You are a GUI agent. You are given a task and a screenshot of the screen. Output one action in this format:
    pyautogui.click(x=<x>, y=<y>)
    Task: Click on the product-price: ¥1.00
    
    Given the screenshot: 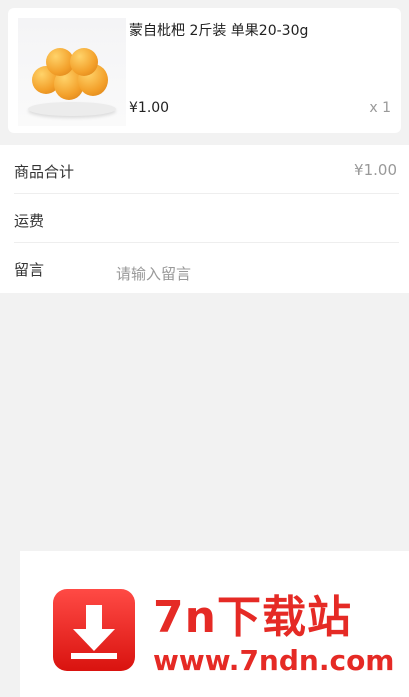 What is the action you would take?
    pyautogui.click(x=149, y=108)
    